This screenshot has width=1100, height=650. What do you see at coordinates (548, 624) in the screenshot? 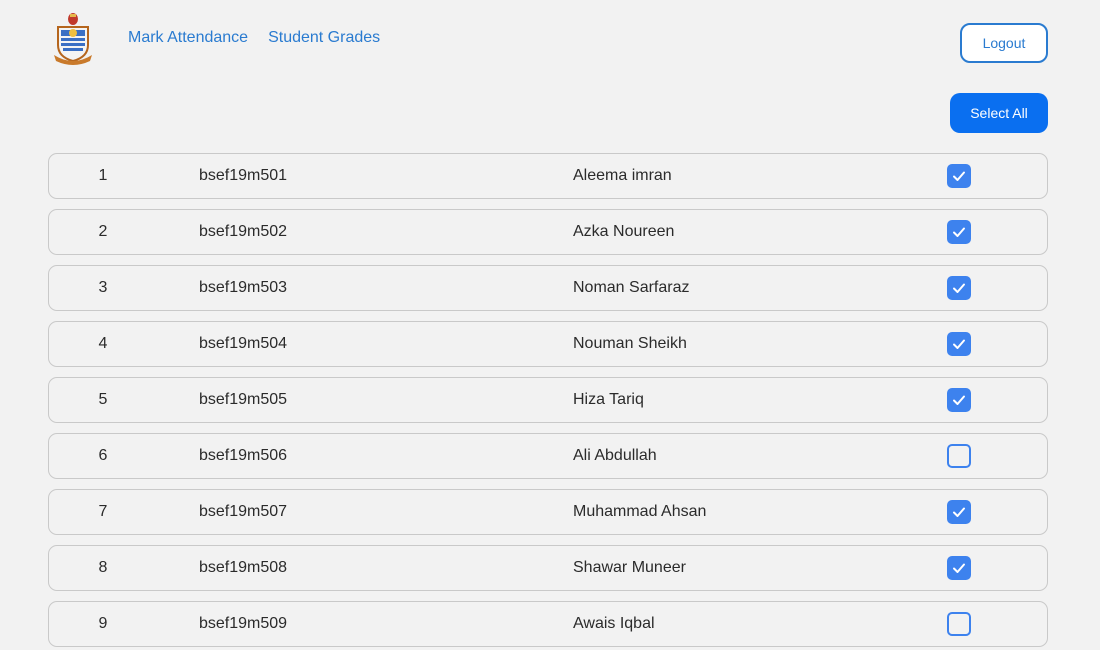
I see `table-row: 9 bsef19m509 Awais Iqbal` at bounding box center [548, 624].